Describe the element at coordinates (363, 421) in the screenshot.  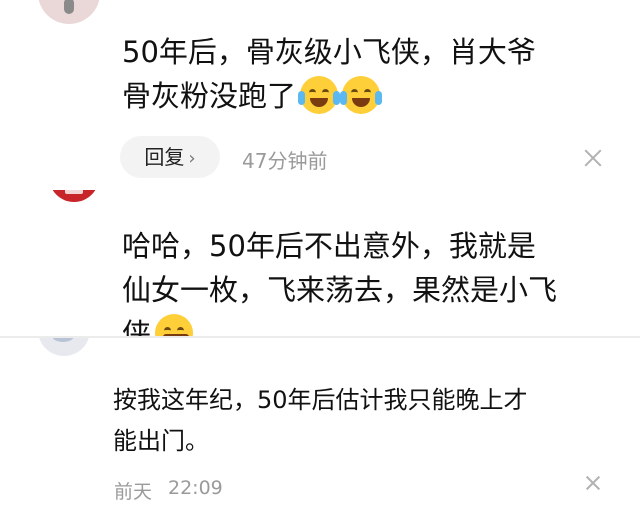
I see `comment-text: 按我这年纪，50年后估计我只能晚上才 能出门。` at that location.